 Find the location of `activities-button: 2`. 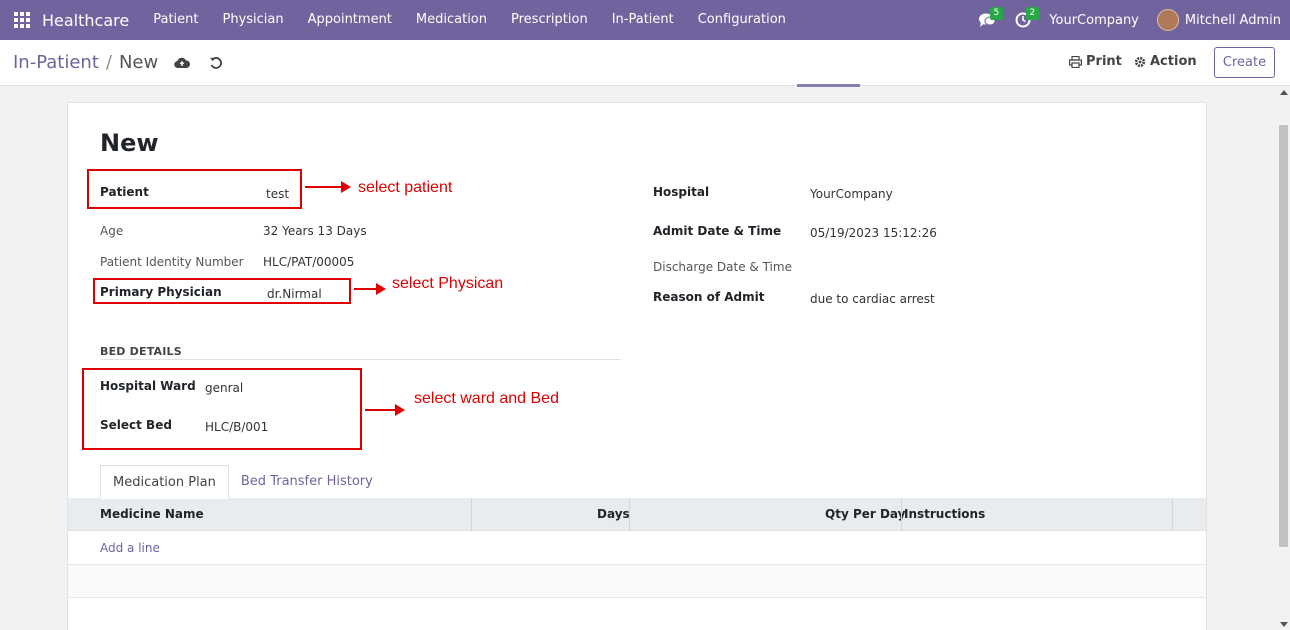

activities-button: 2 is located at coordinates (1023, 20).